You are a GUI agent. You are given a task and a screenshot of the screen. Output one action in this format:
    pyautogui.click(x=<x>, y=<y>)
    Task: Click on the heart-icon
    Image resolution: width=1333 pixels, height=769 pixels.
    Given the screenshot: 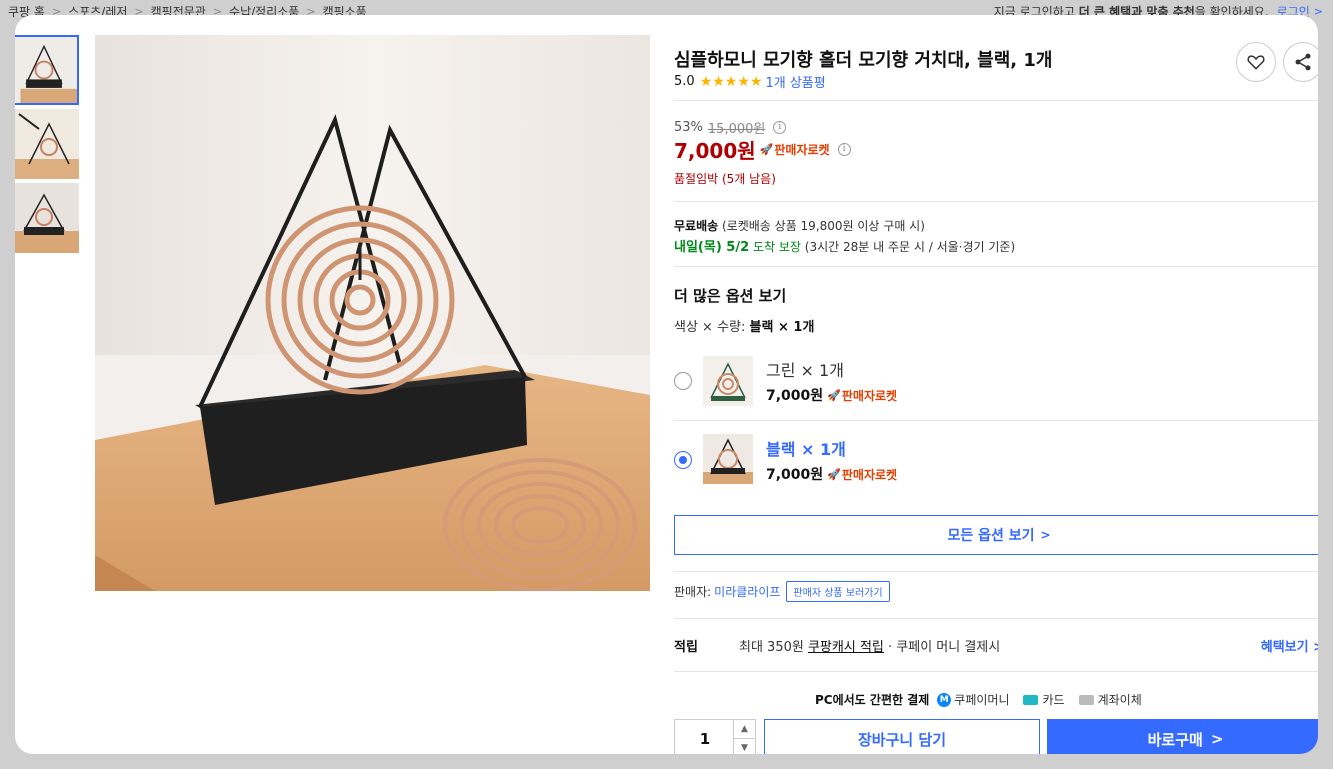 What is the action you would take?
    pyautogui.click(x=1256, y=62)
    